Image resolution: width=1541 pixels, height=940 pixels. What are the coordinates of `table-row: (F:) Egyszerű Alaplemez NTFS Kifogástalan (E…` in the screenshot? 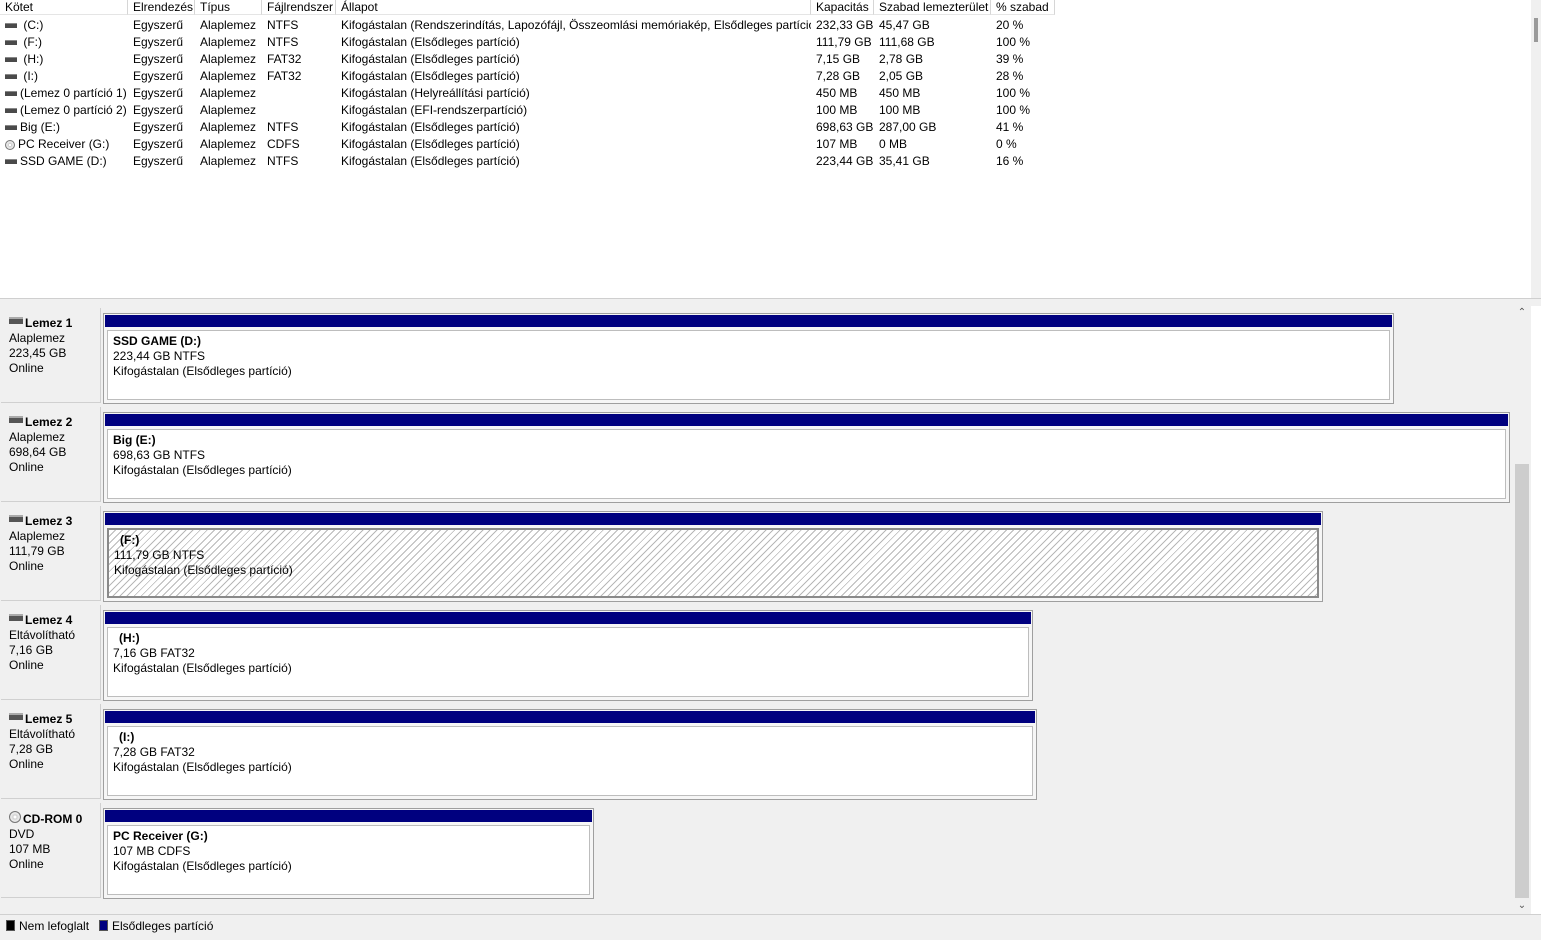 It's located at (765, 42).